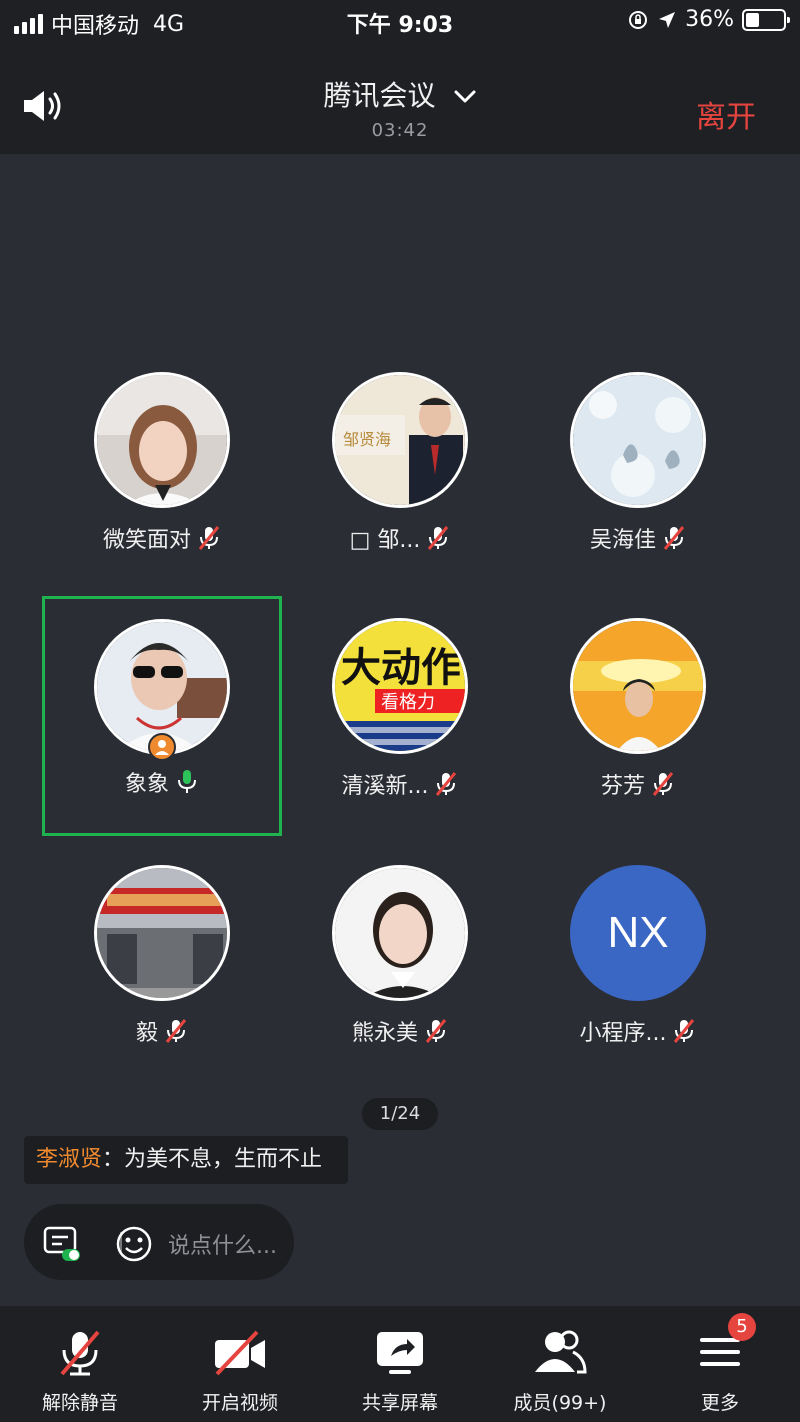 The height and width of the screenshot is (1422, 800). Describe the element at coordinates (400, 130) in the screenshot. I see `meeting-timer: 03:42` at that location.